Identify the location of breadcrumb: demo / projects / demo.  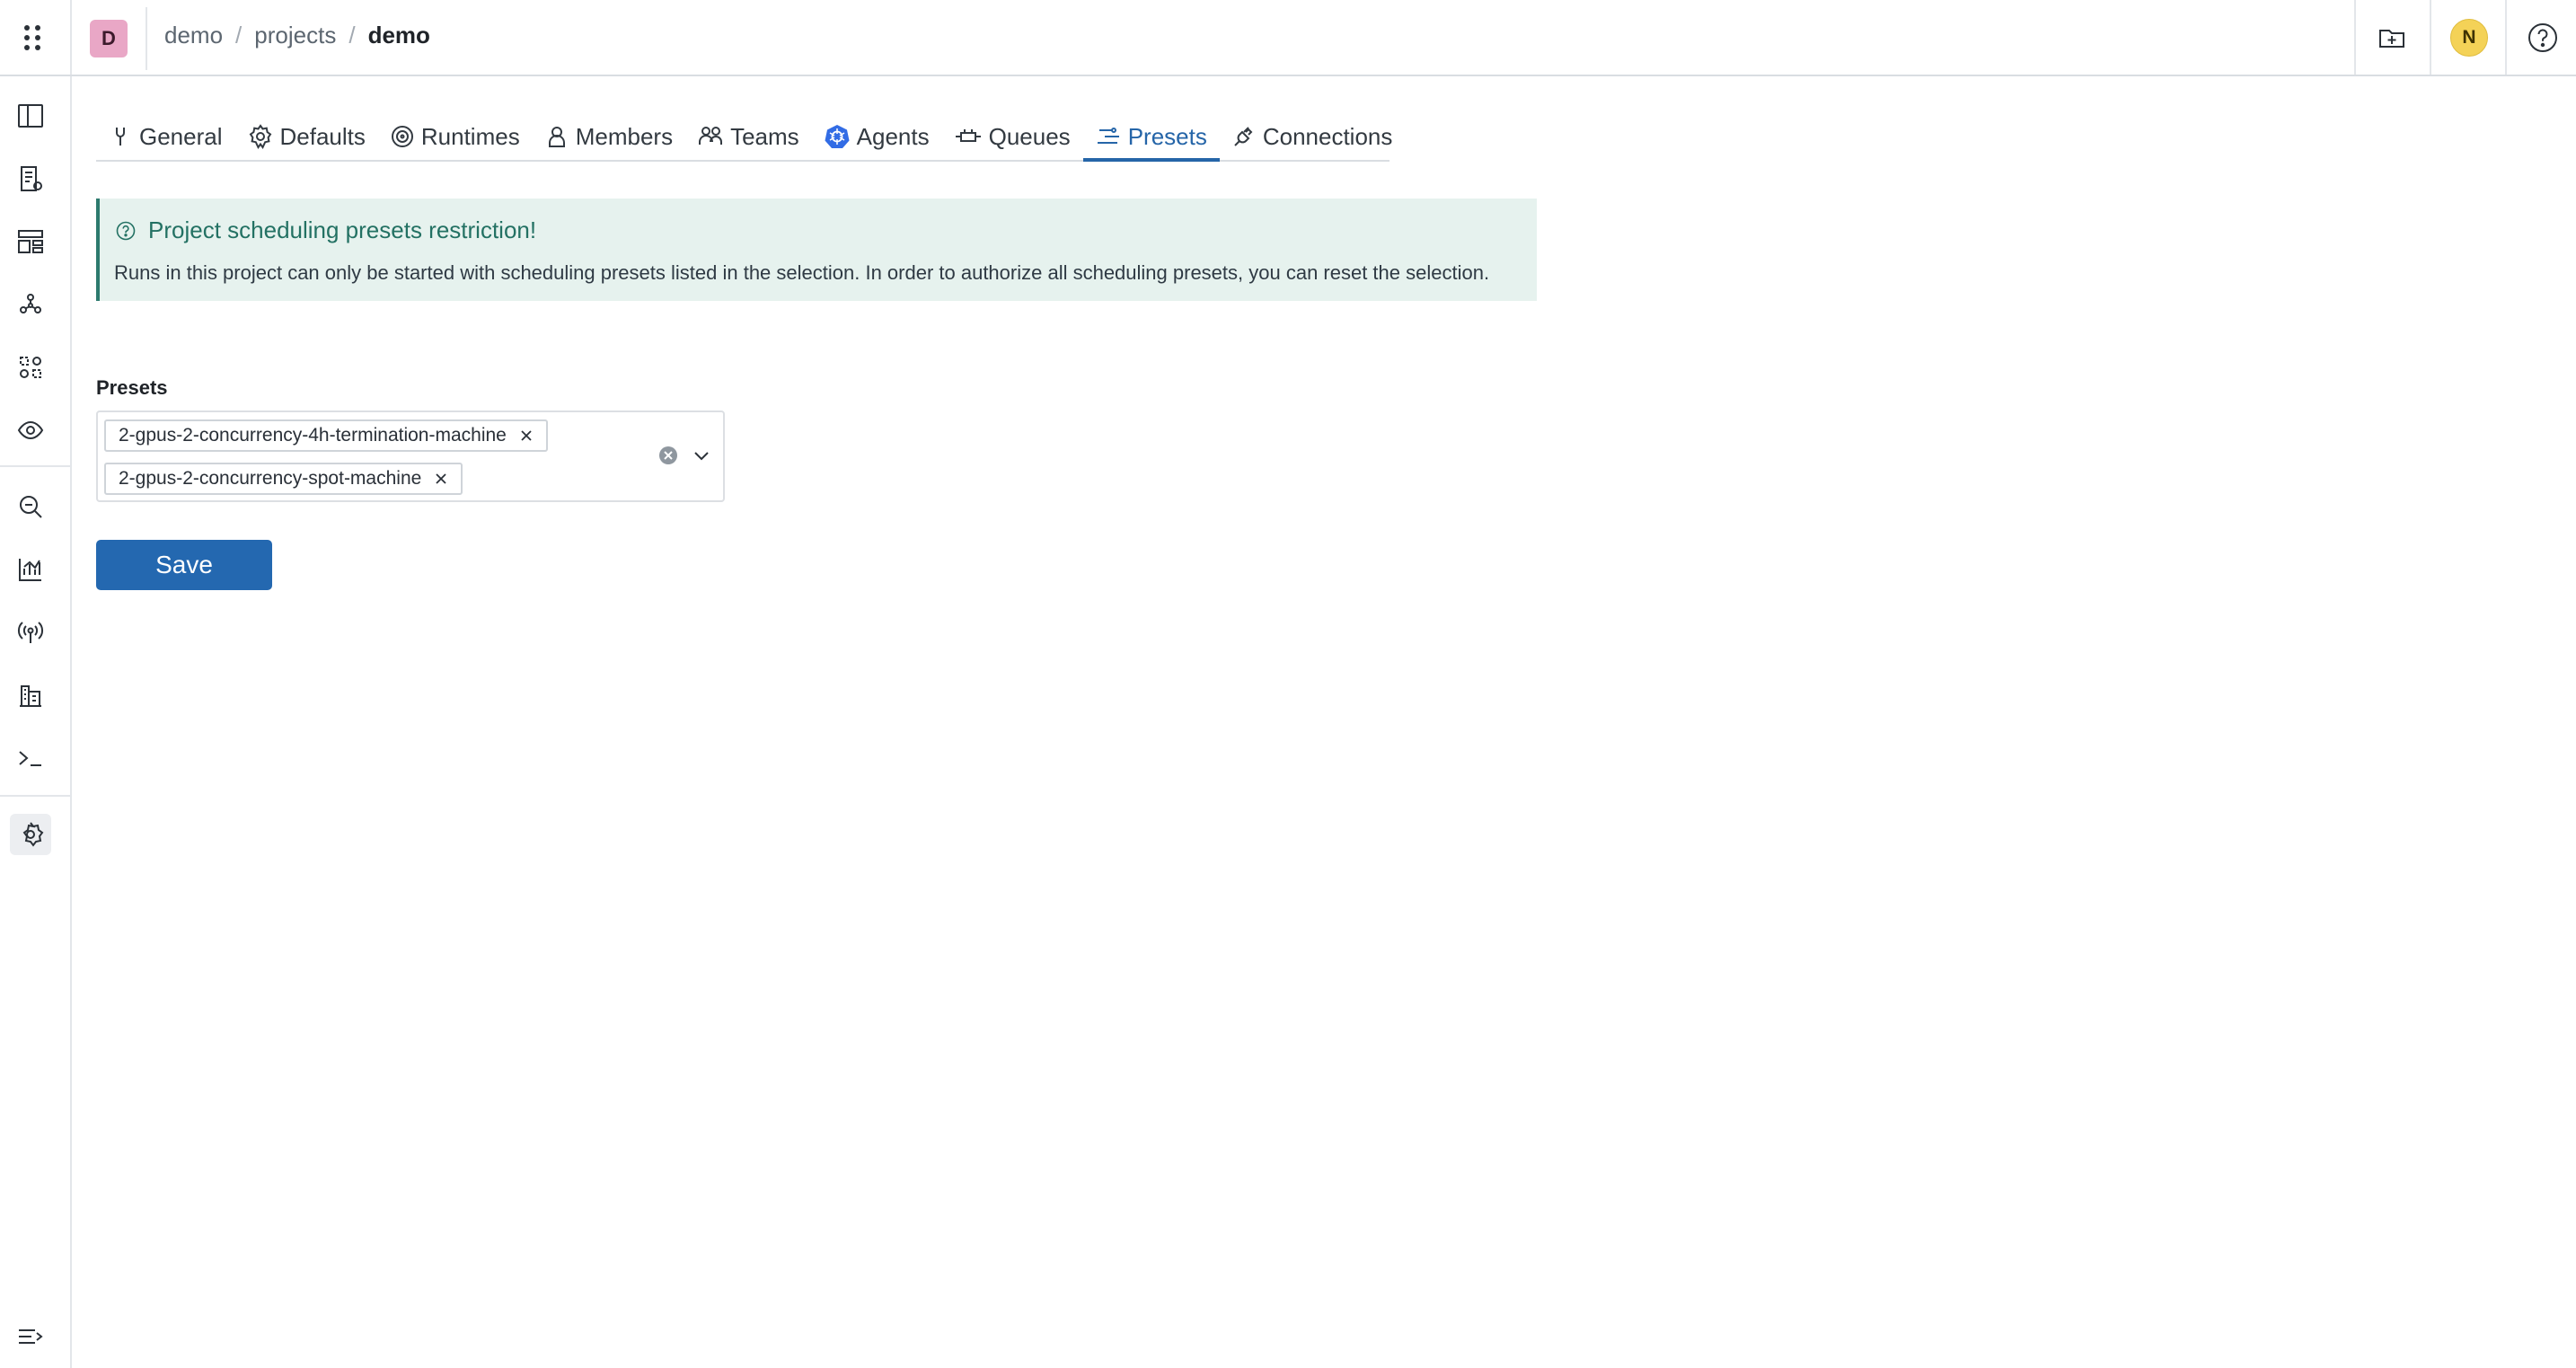
(297, 35).